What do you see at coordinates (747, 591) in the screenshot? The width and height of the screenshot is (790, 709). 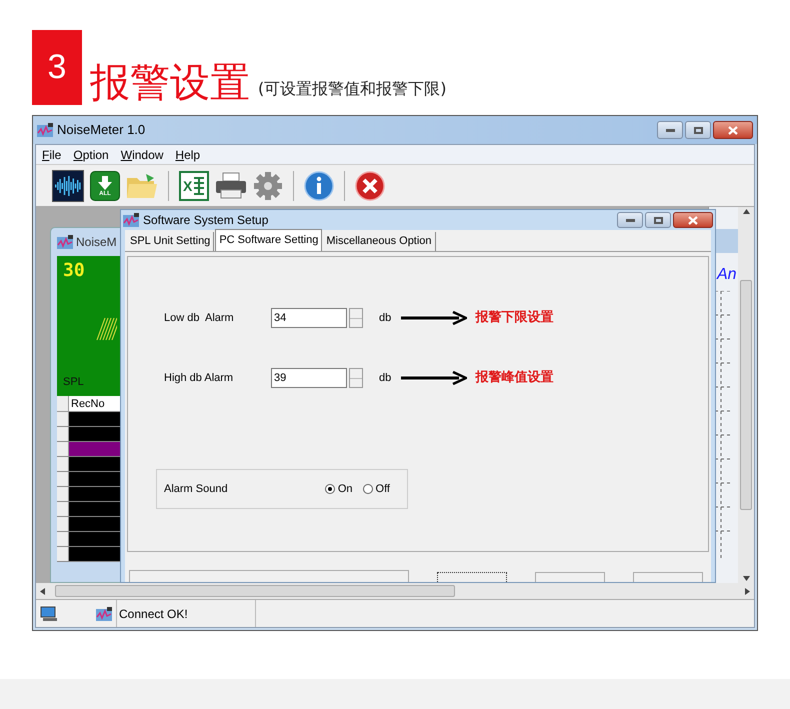 I see `scroll-right-icon` at bounding box center [747, 591].